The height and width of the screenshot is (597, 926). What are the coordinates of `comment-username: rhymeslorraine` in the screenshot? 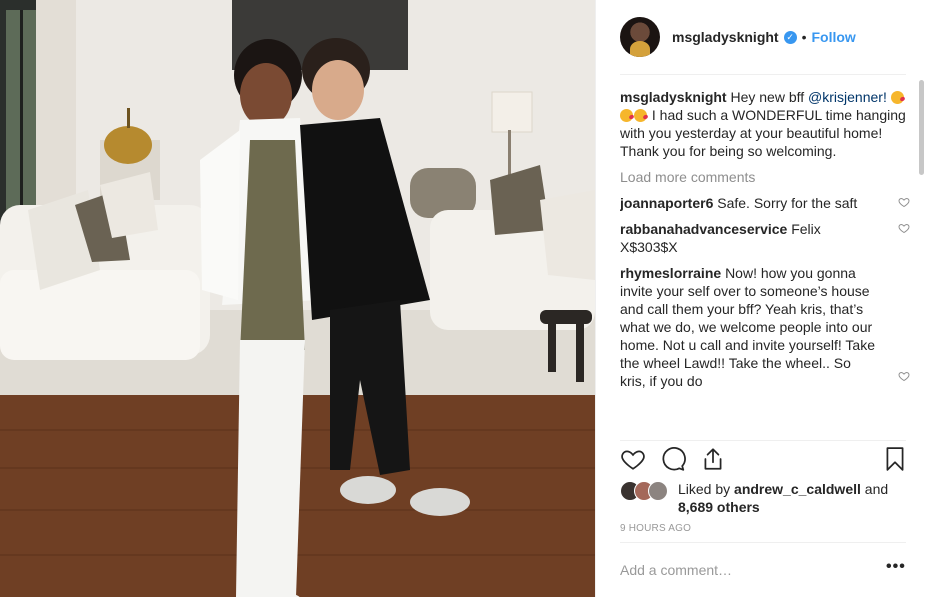 It's located at (670, 273).